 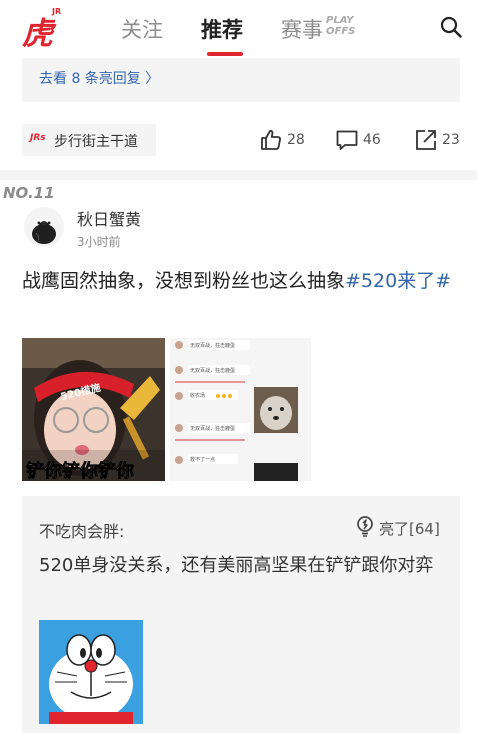 I want to click on logo-badge: JR, so click(x=57, y=11).